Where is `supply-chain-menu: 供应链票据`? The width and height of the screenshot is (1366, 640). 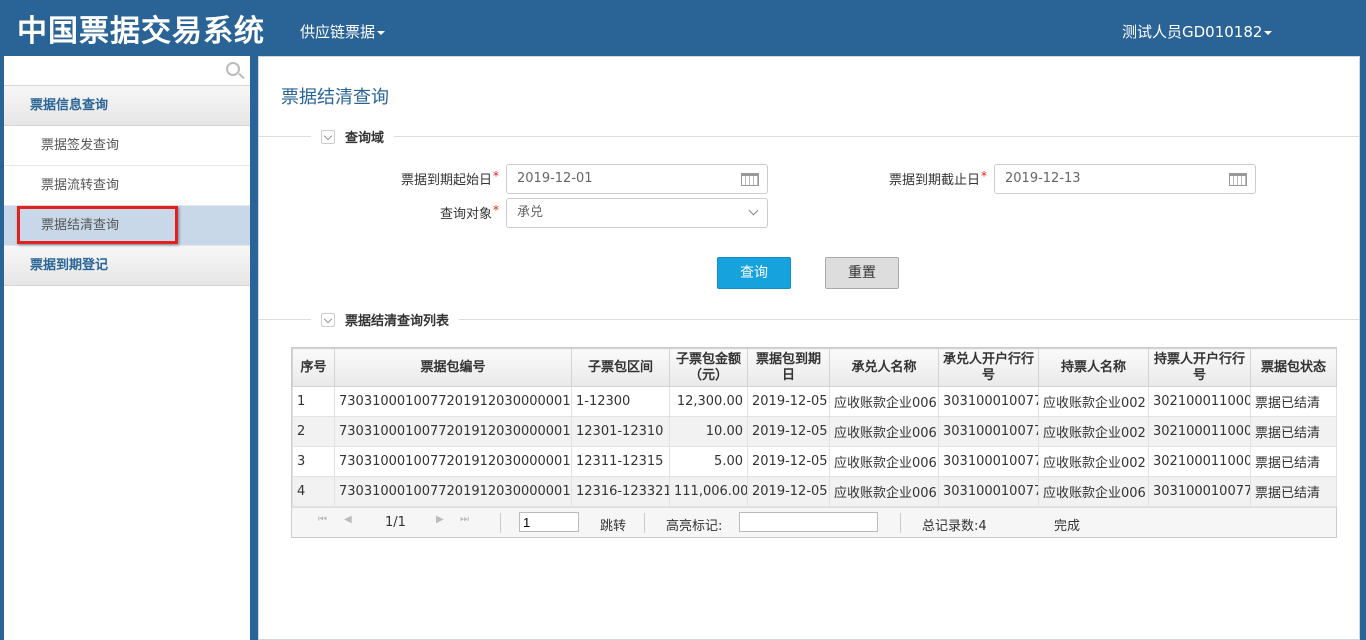
supply-chain-menu: 供应链票据 is located at coordinates (343, 31).